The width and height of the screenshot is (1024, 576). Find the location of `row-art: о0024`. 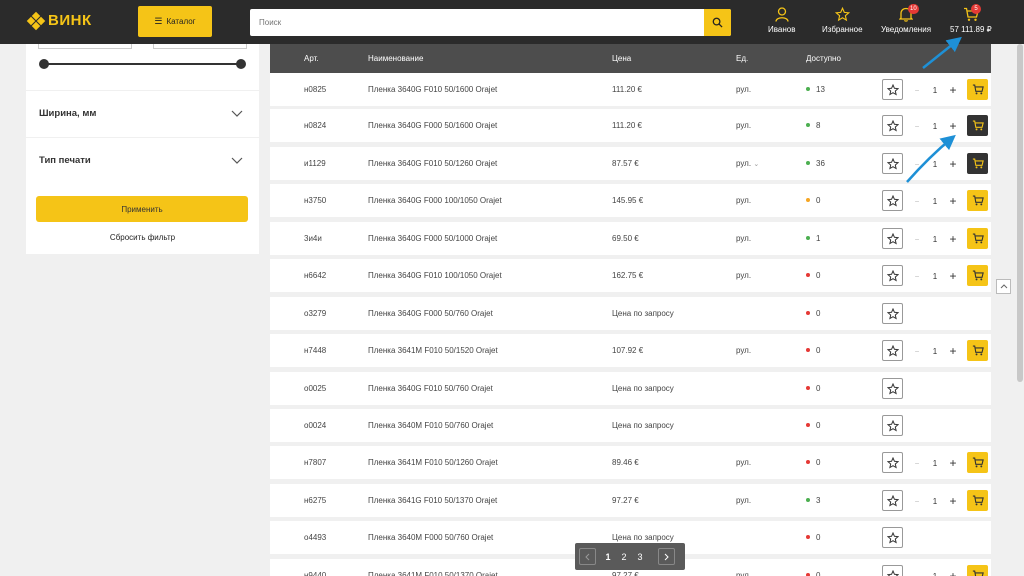

row-art: о0024 is located at coordinates (315, 425).